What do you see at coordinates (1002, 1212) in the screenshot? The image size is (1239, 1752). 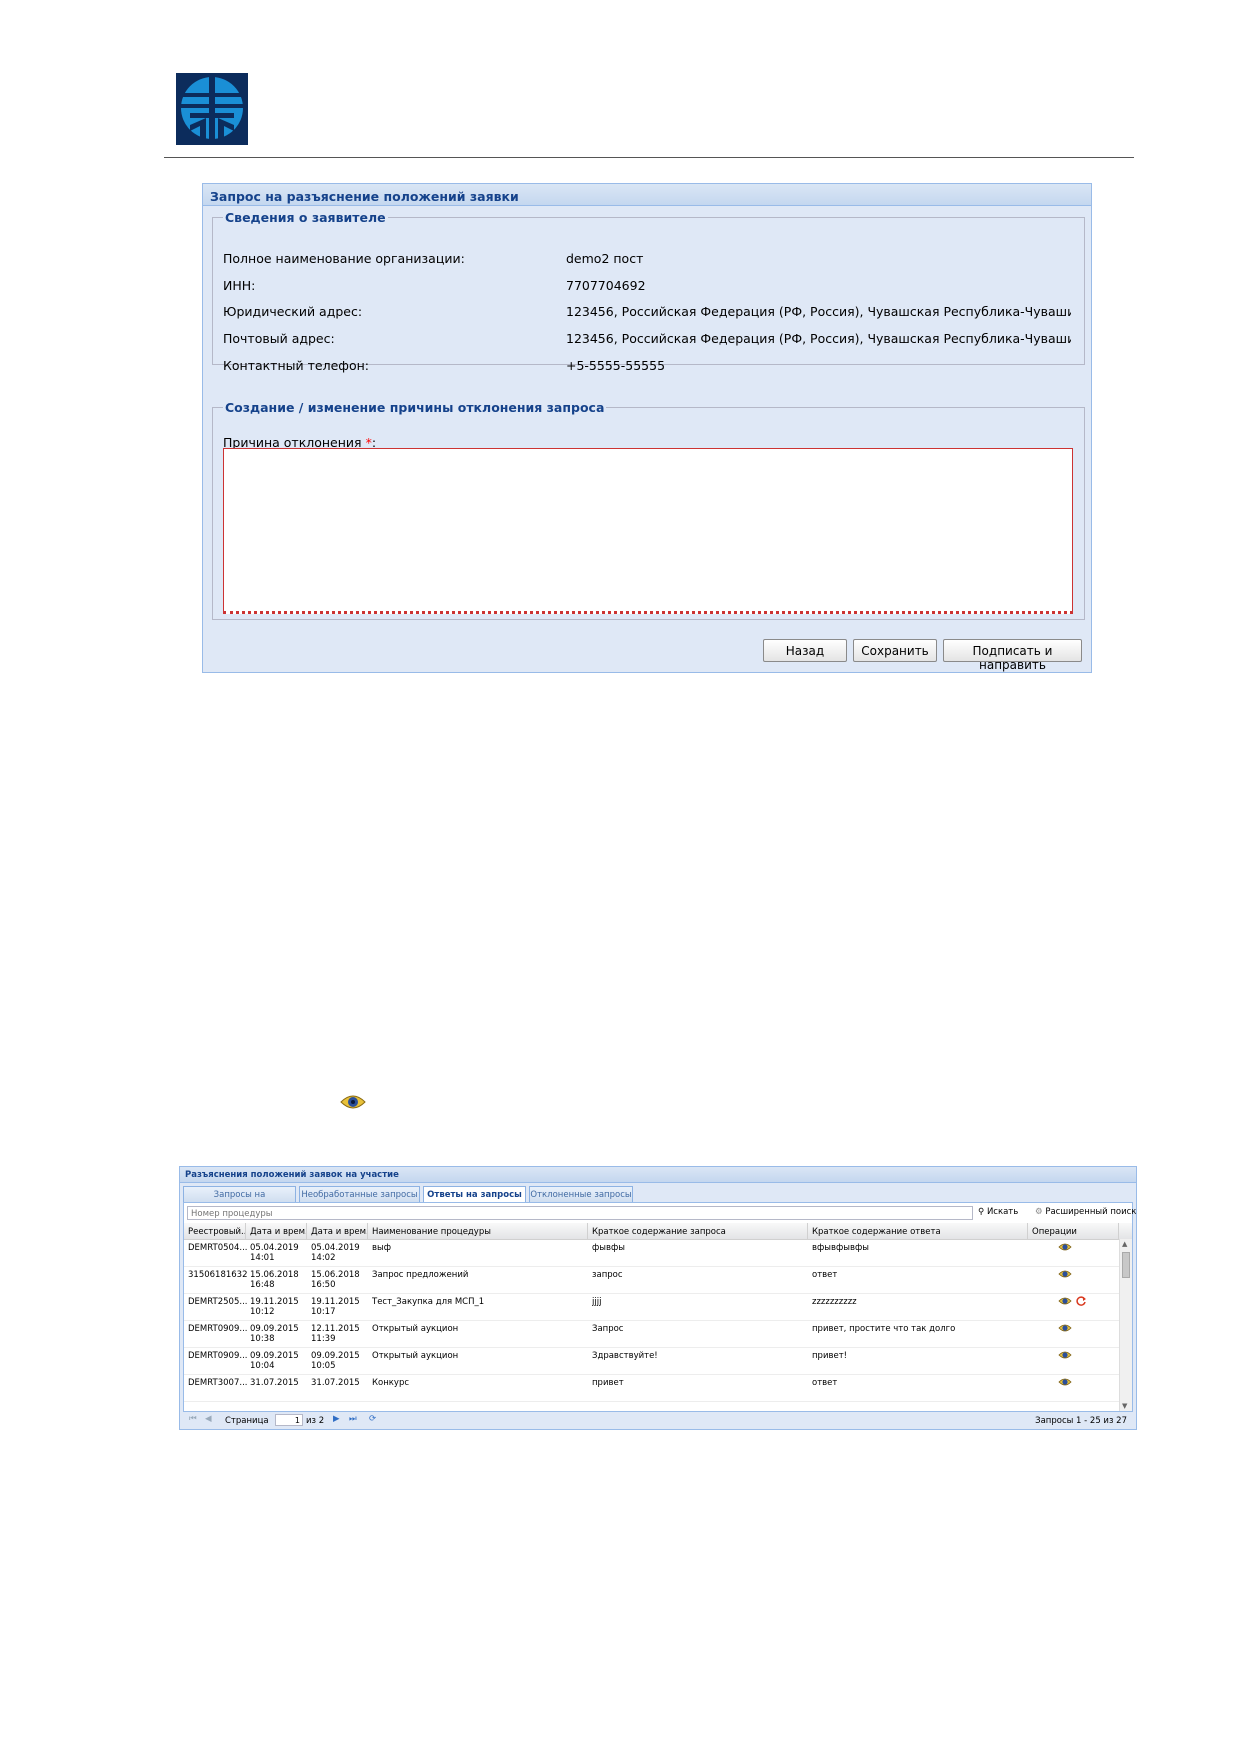 I see `search-button-label: Искать` at bounding box center [1002, 1212].